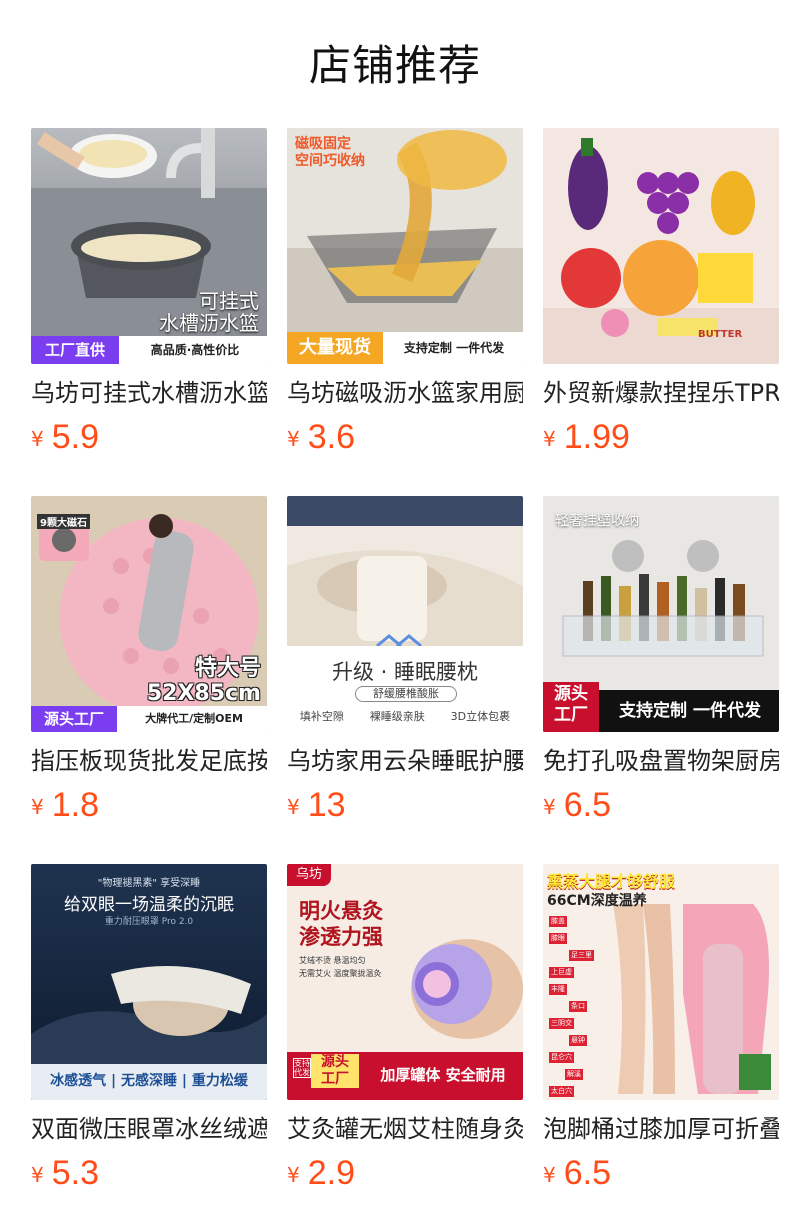  What do you see at coordinates (149, 437) in the screenshot?
I see `product-price: ¥5.9` at bounding box center [149, 437].